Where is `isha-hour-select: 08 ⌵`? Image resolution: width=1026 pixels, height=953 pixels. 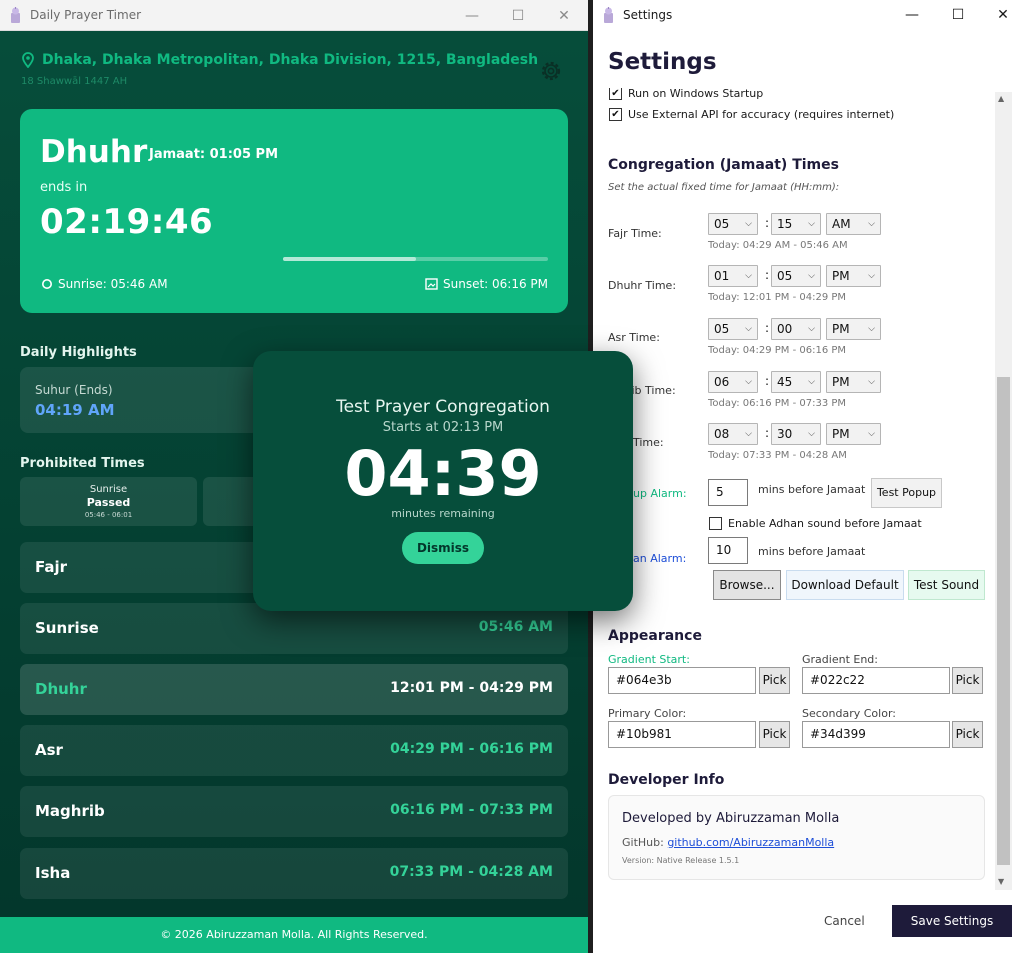 isha-hour-select: 08 ⌵ is located at coordinates (733, 434).